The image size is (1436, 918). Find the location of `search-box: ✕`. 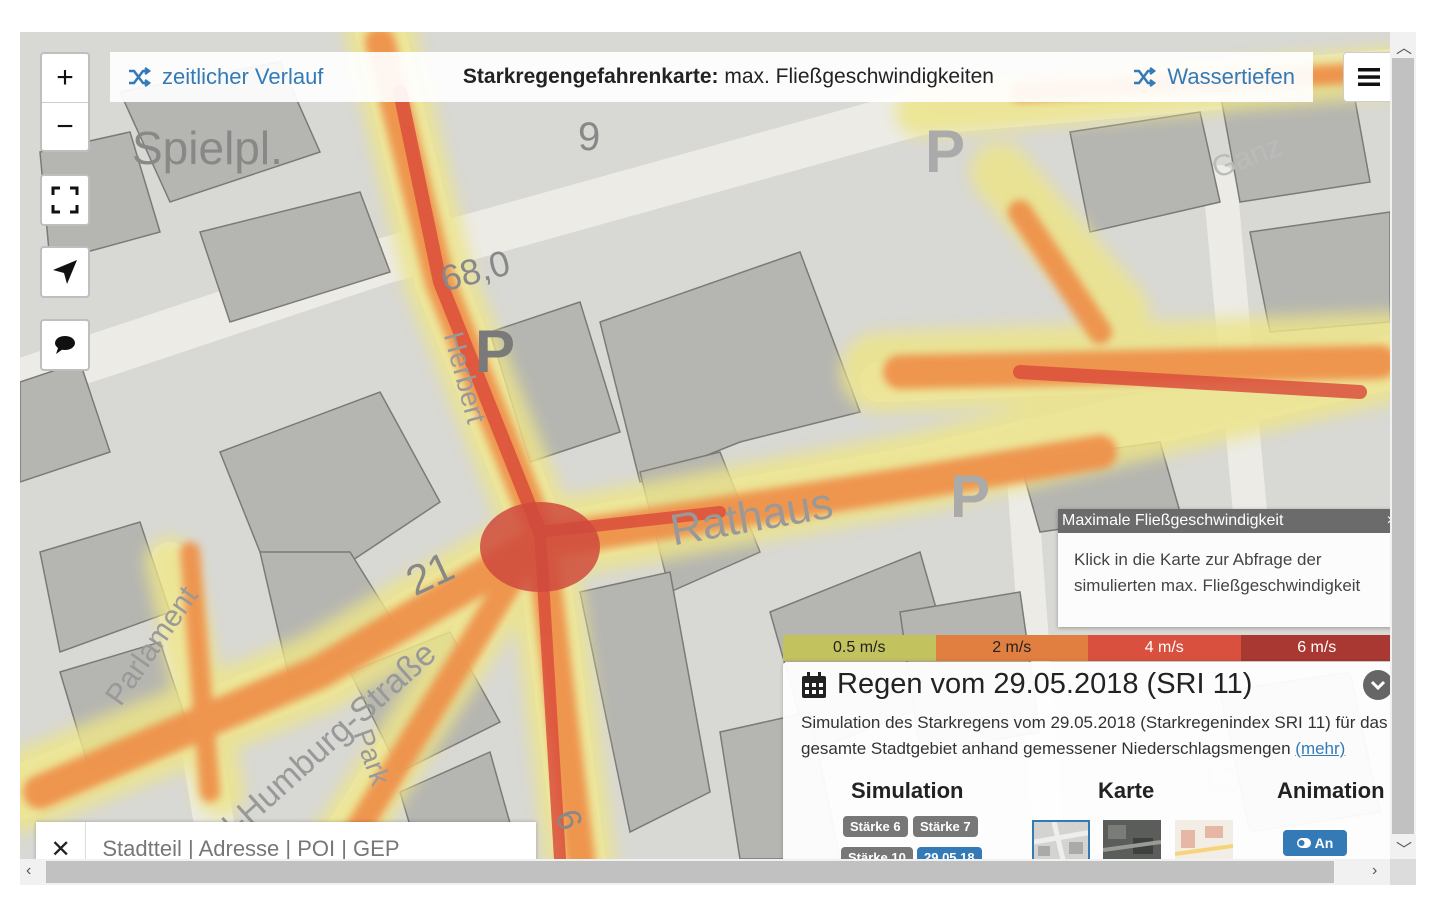

search-box: ✕ is located at coordinates (286, 840).